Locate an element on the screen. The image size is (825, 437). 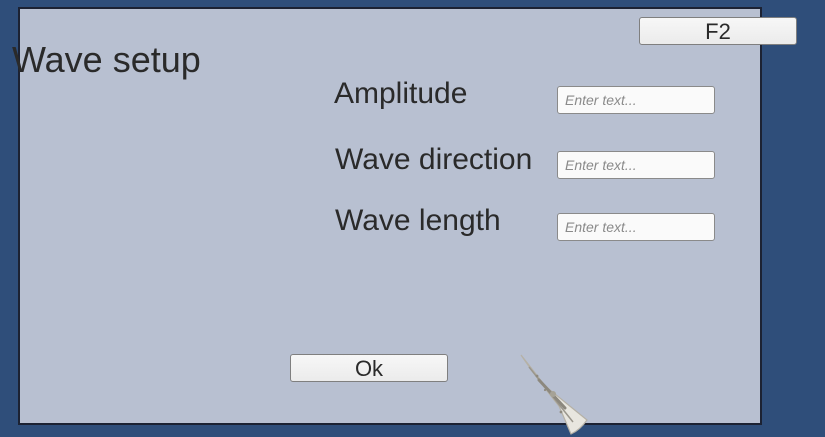
f2-button: F2 is located at coordinates (718, 31).